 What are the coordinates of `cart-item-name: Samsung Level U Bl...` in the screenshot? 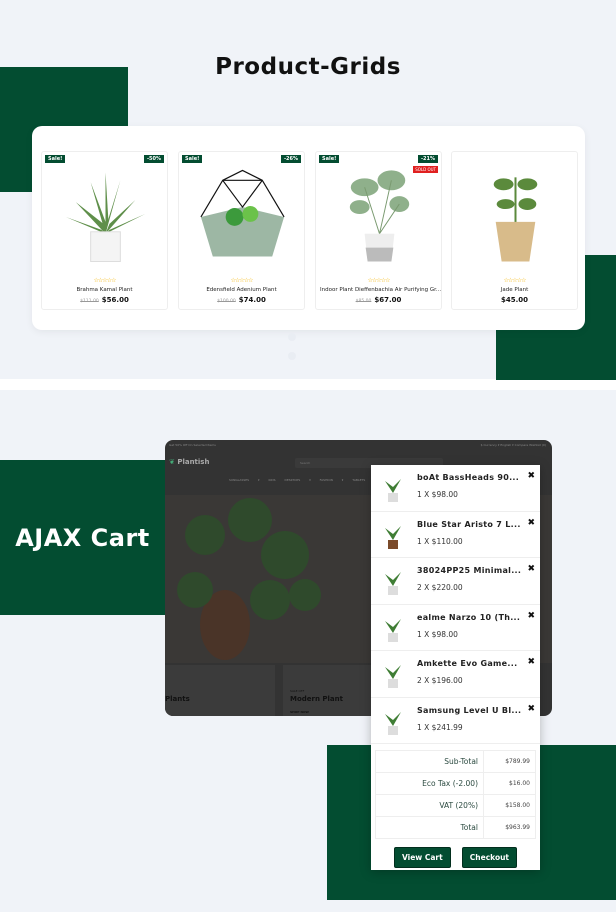 It's located at (469, 710).